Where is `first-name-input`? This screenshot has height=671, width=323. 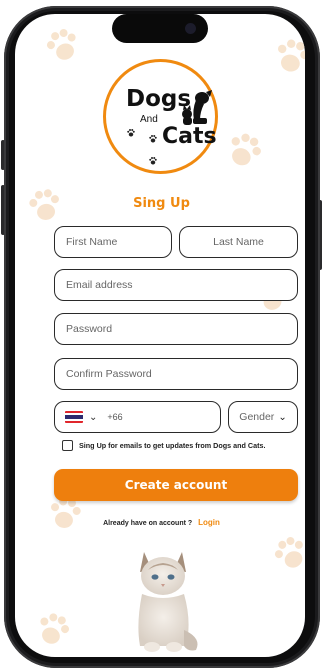 first-name-input is located at coordinates (113, 242).